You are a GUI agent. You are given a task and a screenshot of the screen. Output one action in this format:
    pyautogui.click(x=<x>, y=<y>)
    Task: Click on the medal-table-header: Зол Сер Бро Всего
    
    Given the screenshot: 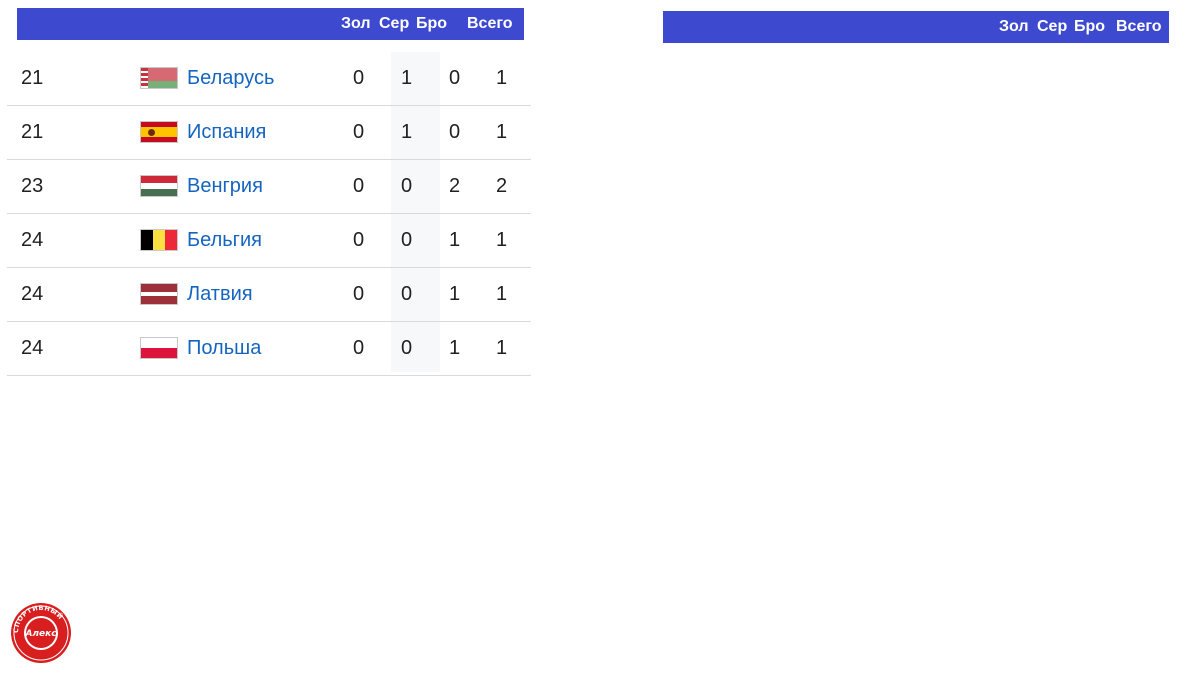 What is the action you would take?
    pyautogui.click(x=270, y=24)
    